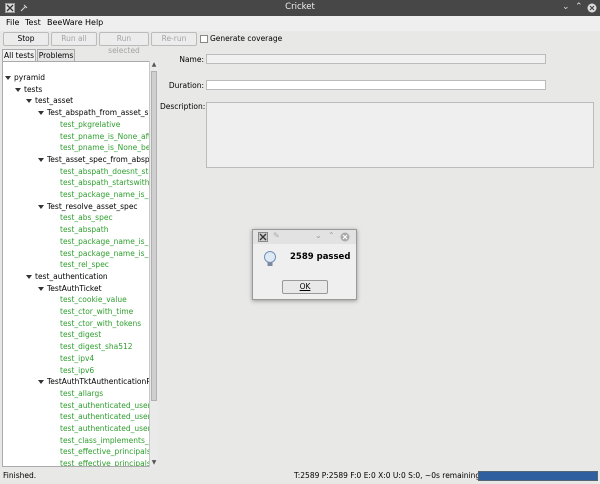 Image resolution: width=600 pixels, height=484 pixels. I want to click on test-case-item: test_ctor_with_time, so click(96, 311).